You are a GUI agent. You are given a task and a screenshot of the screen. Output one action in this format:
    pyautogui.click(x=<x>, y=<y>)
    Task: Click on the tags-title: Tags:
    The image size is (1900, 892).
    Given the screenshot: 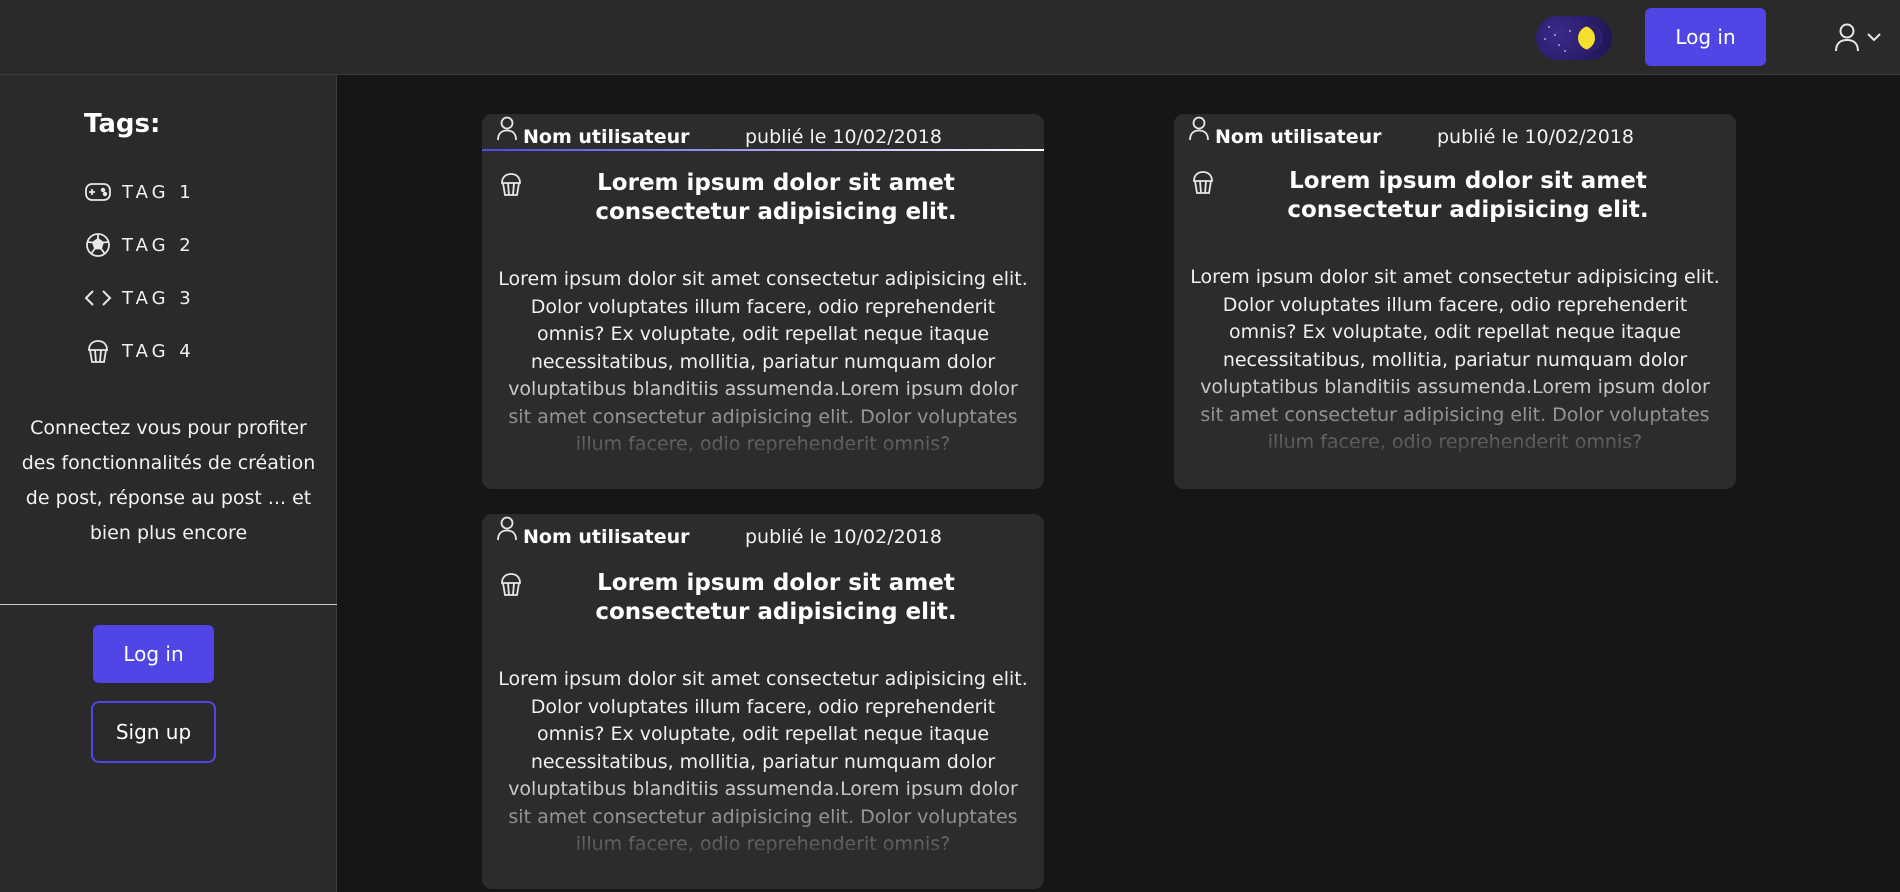 What is the action you would take?
    pyautogui.click(x=122, y=124)
    